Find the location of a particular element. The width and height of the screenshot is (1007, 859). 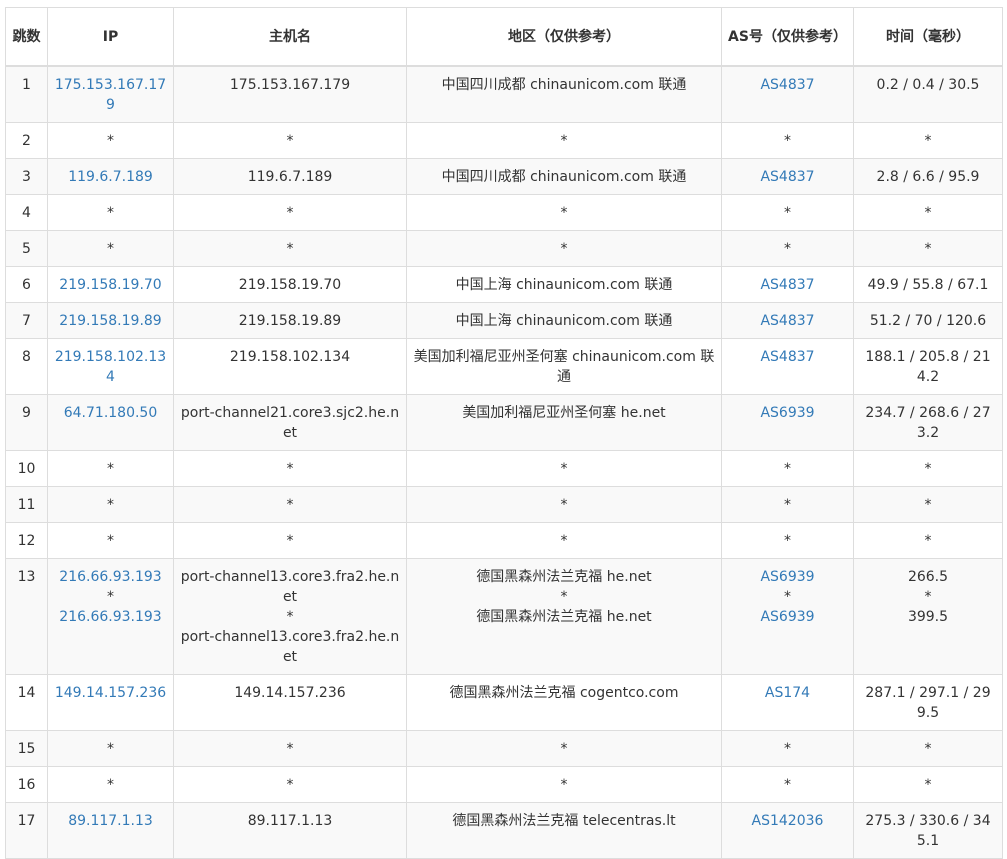

ip-link: 175.153.167.179 is located at coordinates (110, 95).